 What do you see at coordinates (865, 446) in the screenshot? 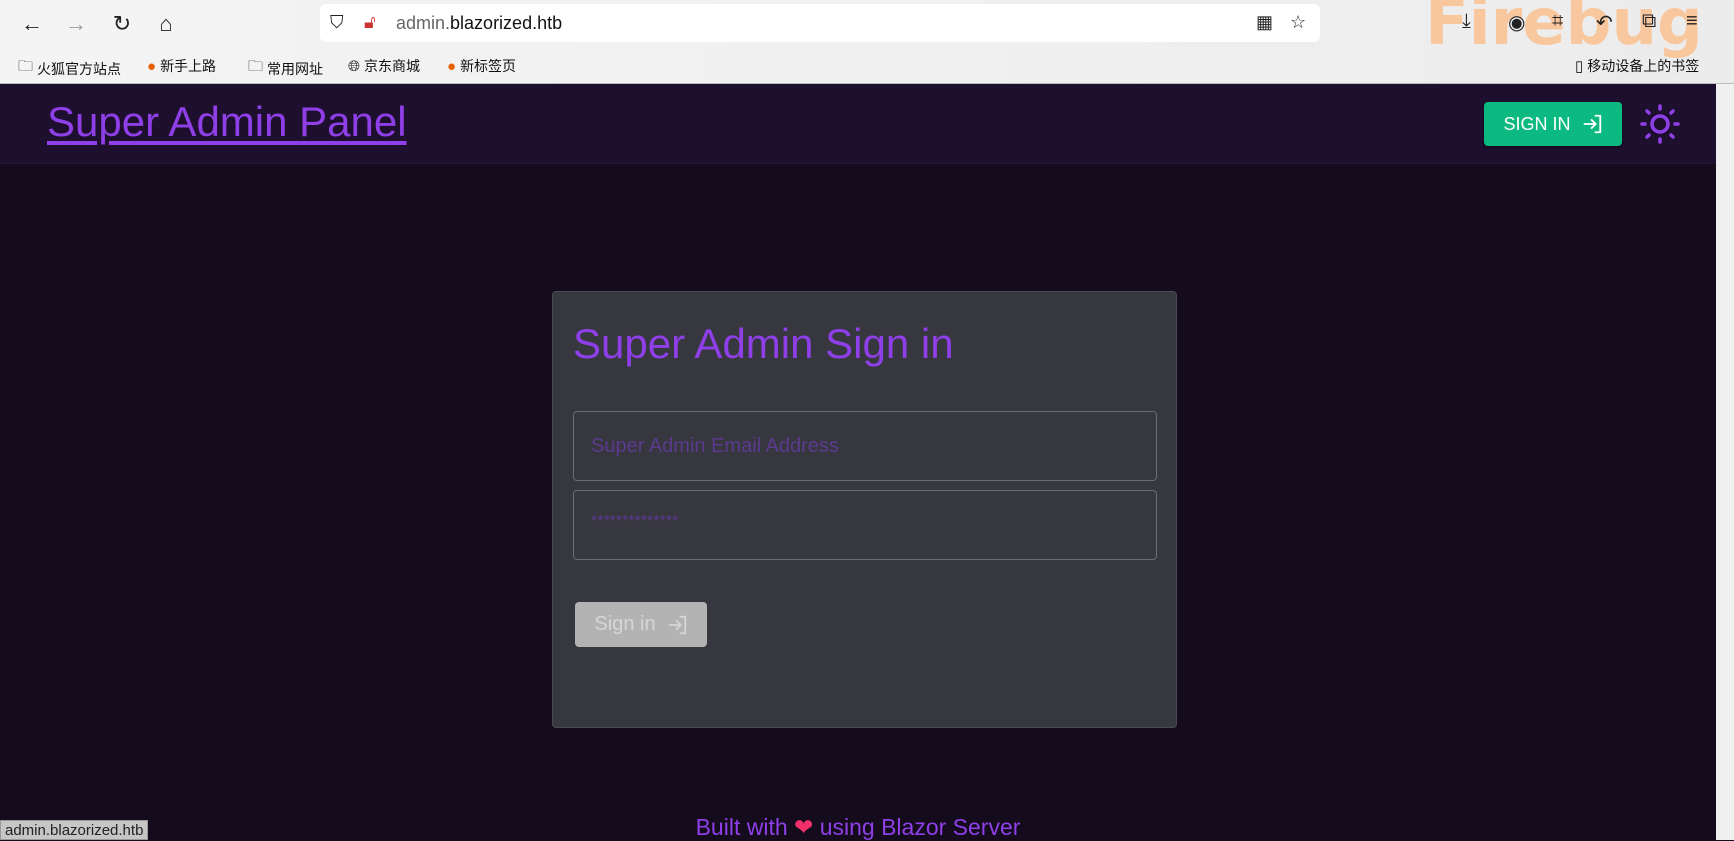
I see `email-field: Super Admin Email Address` at bounding box center [865, 446].